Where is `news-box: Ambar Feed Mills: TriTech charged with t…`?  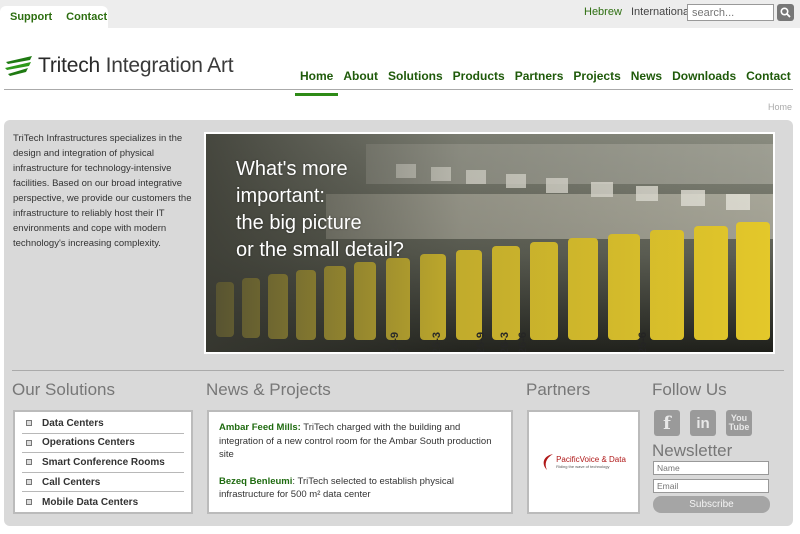
news-box: Ambar Feed Mills: TriTech charged with t… is located at coordinates (360, 462).